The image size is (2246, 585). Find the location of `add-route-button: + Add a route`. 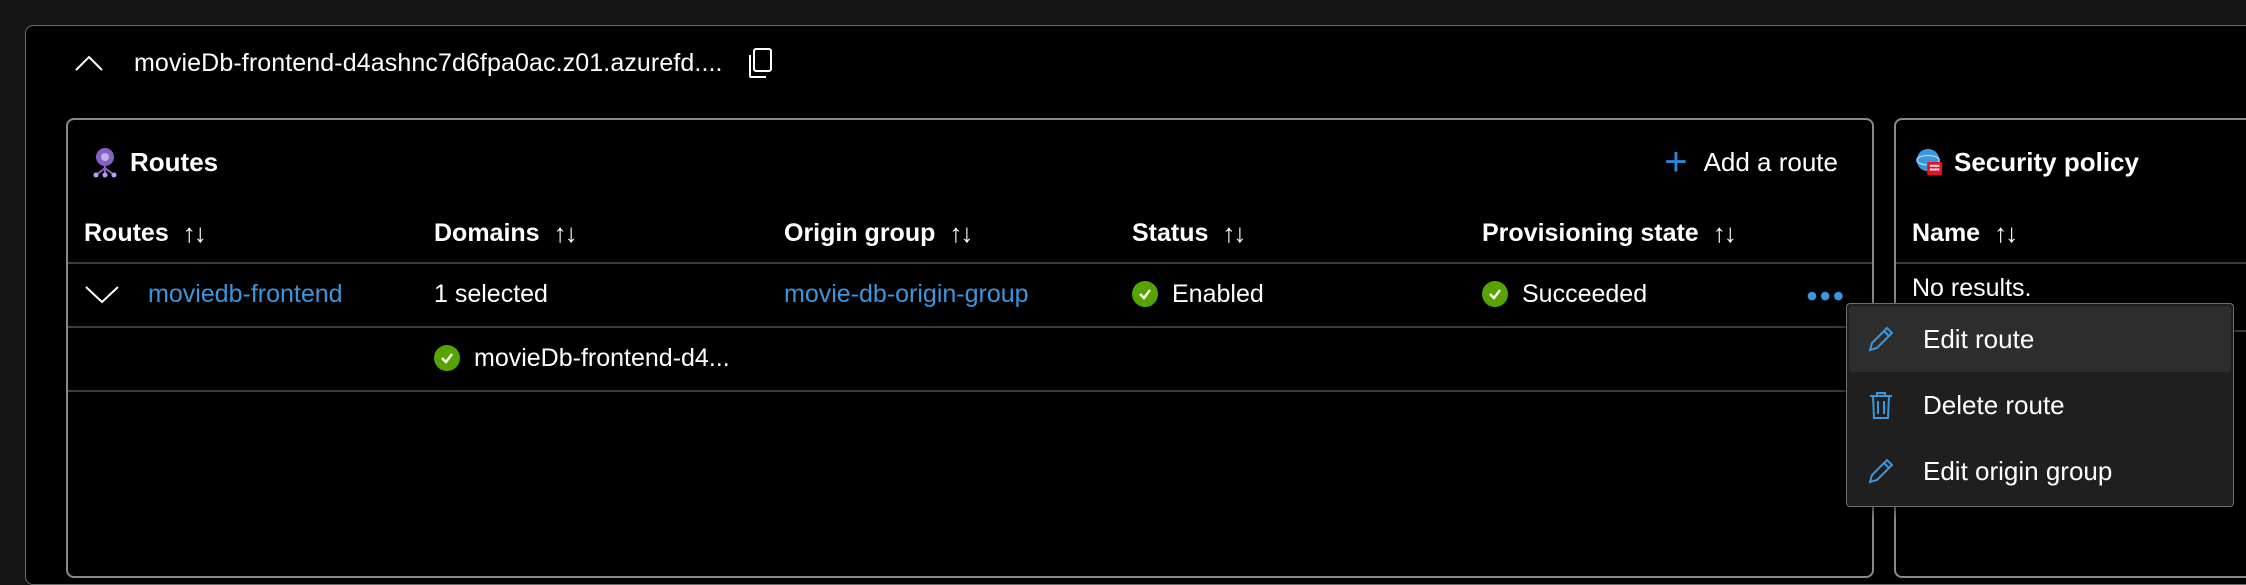

add-route-button: + Add a route is located at coordinates (1751, 162).